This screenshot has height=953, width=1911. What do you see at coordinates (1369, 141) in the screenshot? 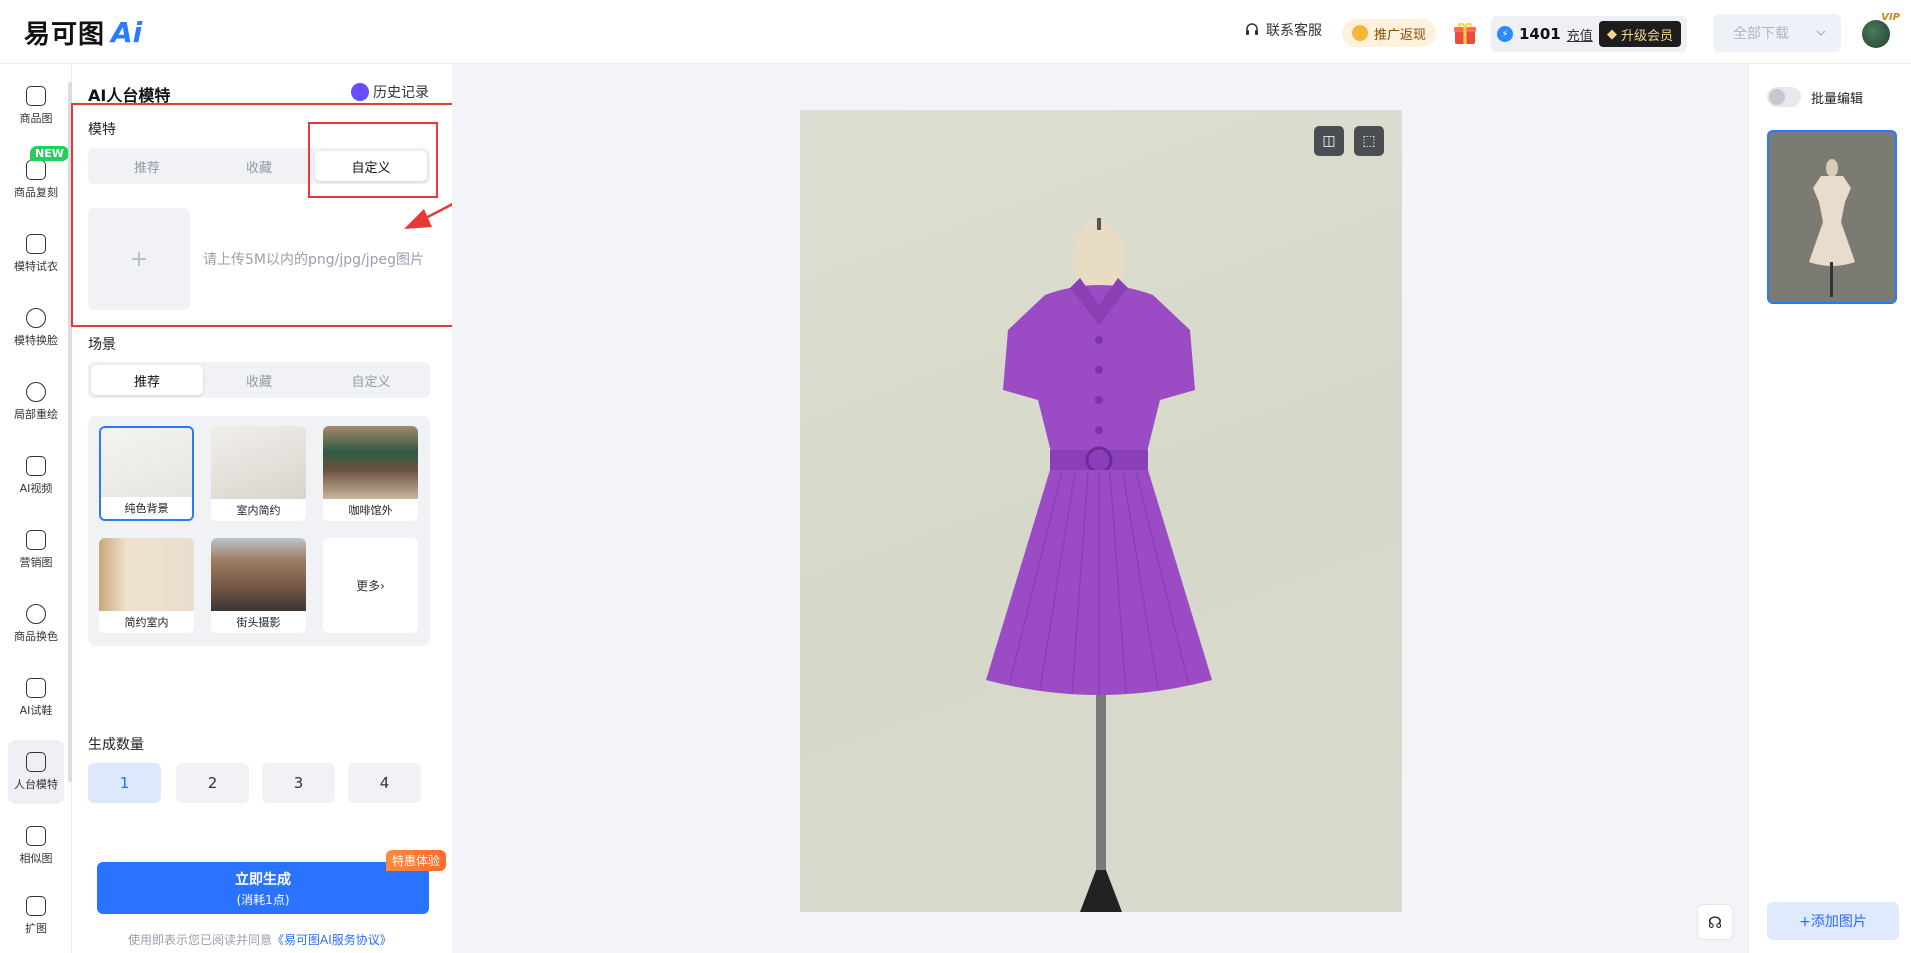
I see `select-cursor-icon: ⬚` at bounding box center [1369, 141].